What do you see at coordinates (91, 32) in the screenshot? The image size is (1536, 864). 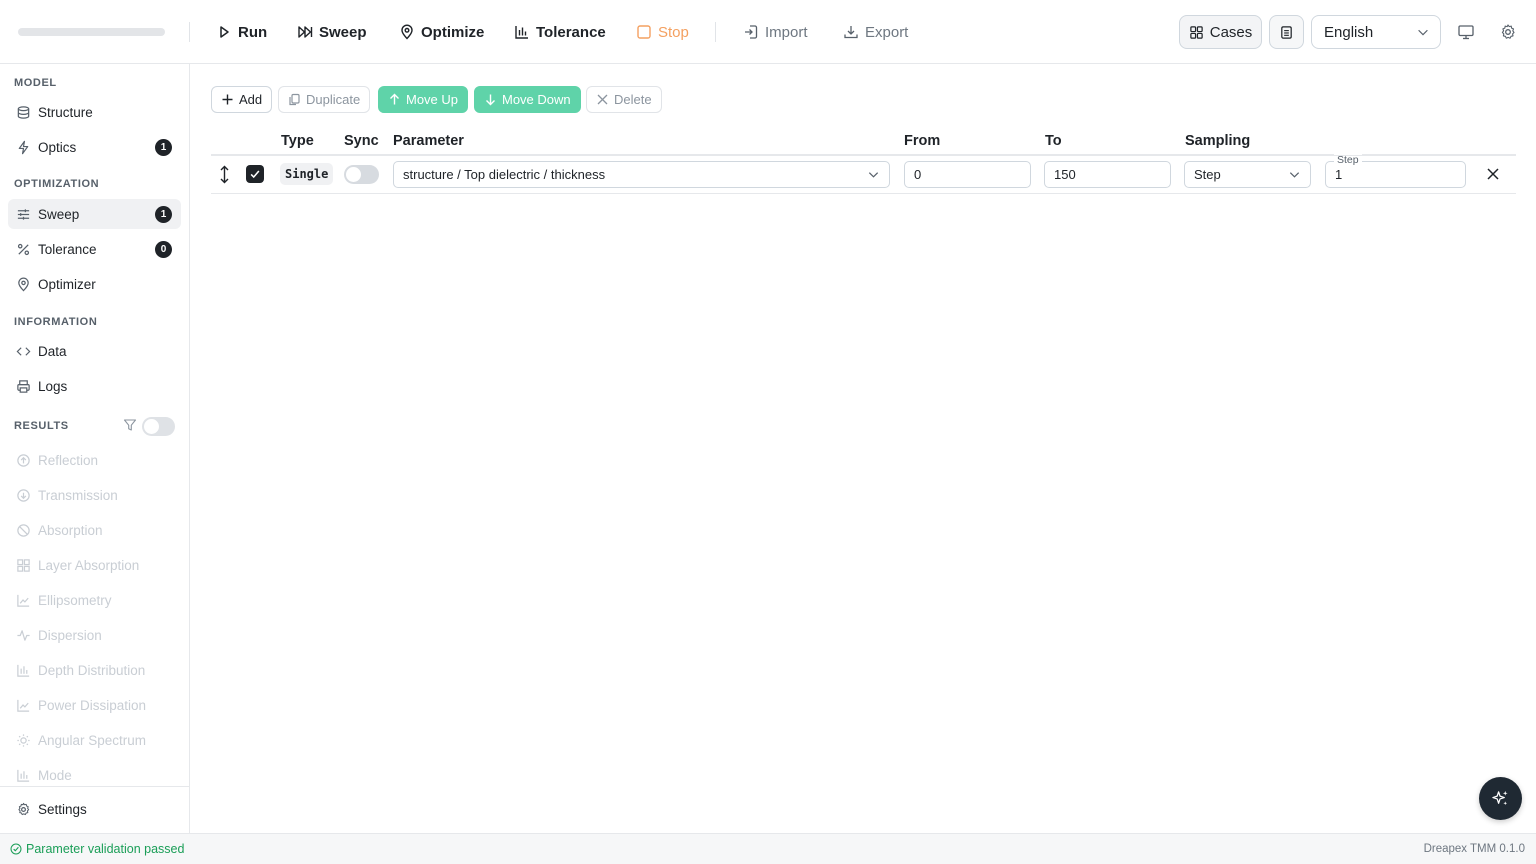 I see `app-logo-placeholder` at bounding box center [91, 32].